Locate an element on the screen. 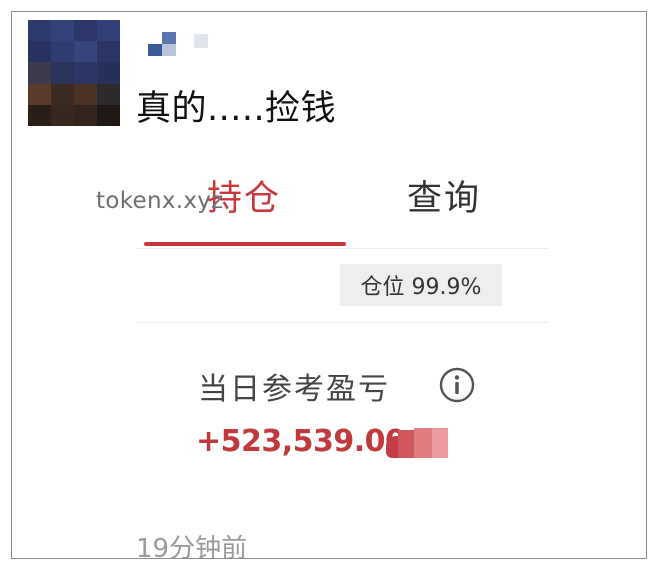 The image size is (660, 571). post-text: 真的.....捡钱 is located at coordinates (236, 109).